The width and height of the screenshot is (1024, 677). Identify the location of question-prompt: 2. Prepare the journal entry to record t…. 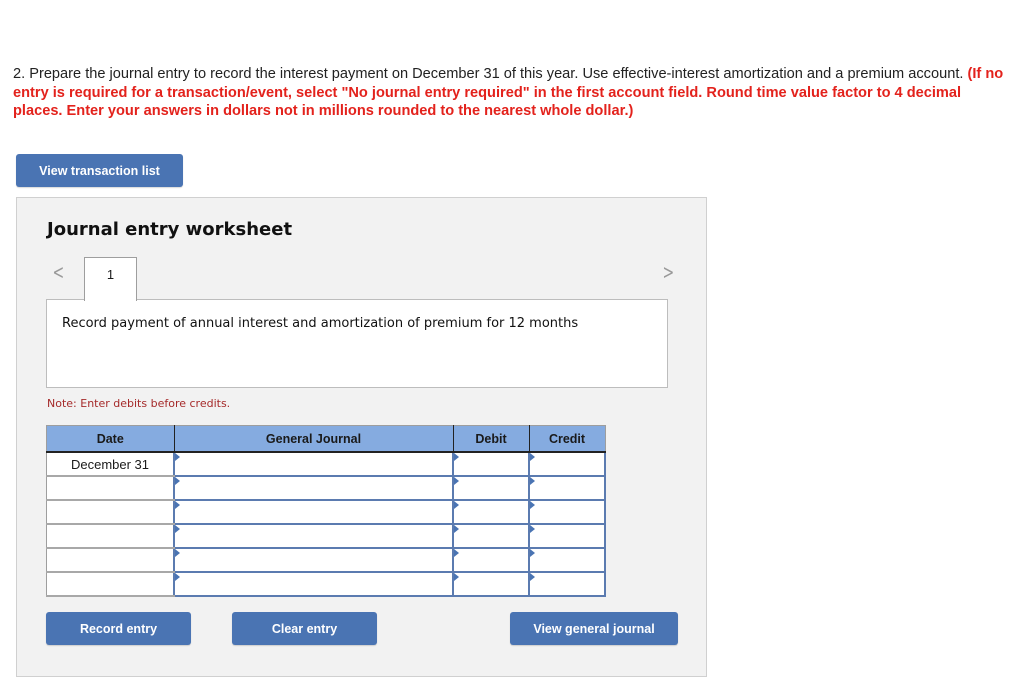
(513, 93).